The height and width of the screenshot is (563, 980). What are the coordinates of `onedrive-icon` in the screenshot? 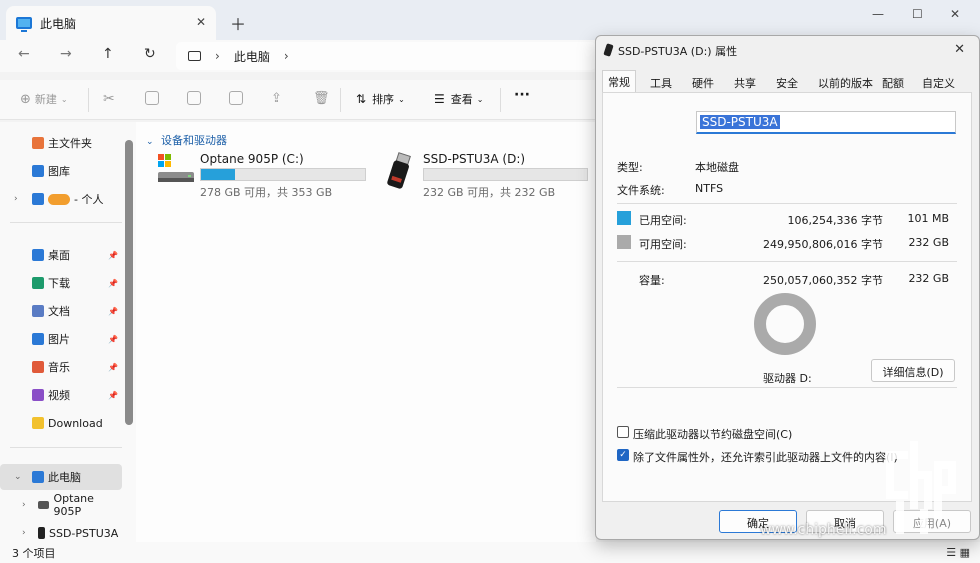 It's located at (38, 199).